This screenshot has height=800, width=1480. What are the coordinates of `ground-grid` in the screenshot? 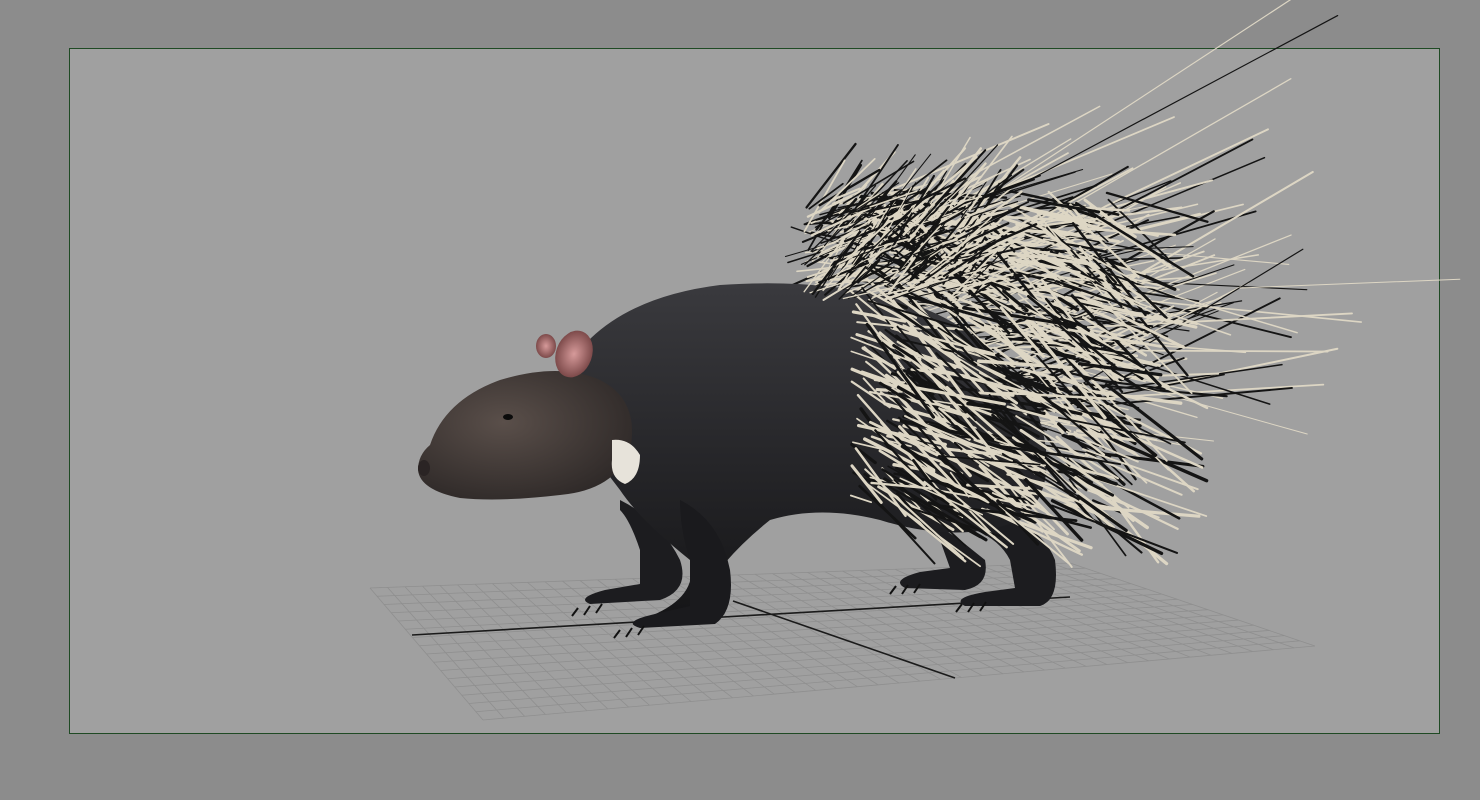 It's located at (842, 641).